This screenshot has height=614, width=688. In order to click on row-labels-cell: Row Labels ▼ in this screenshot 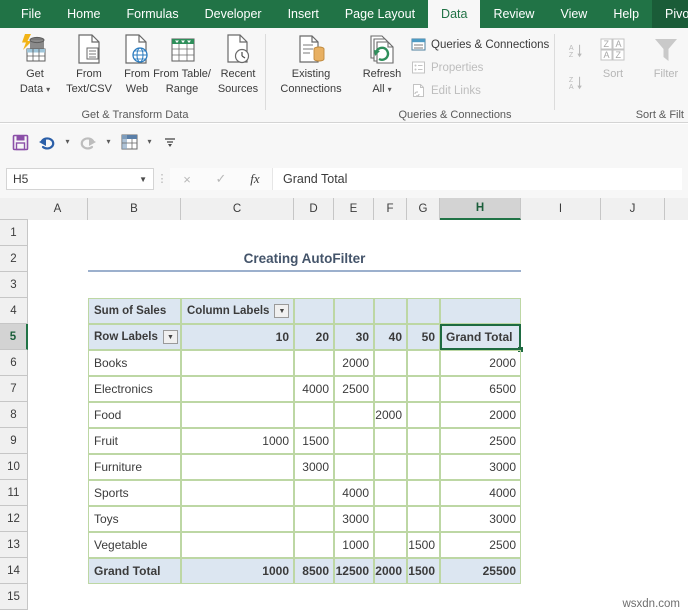, I will do `click(134, 337)`.